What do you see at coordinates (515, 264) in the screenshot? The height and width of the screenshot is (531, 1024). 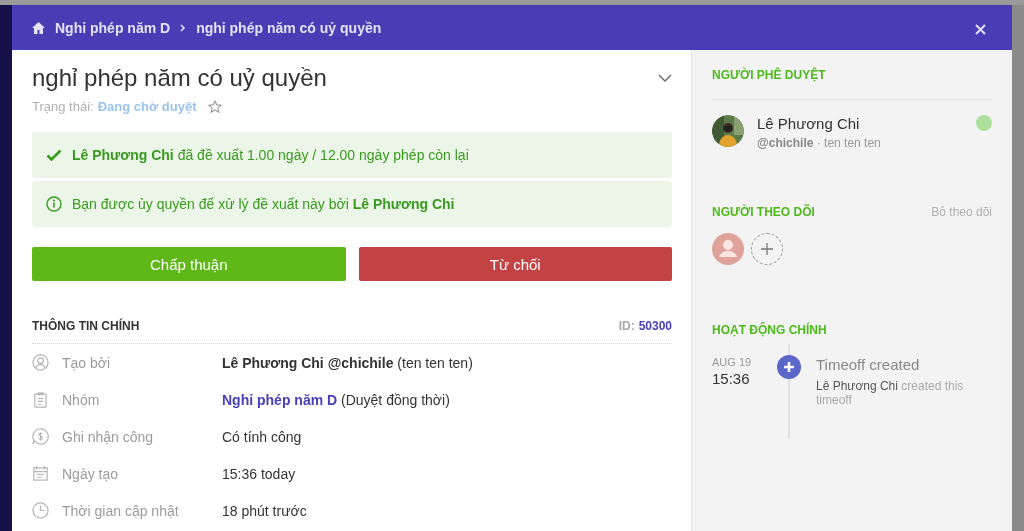 I see `reject-button: Từ chối` at bounding box center [515, 264].